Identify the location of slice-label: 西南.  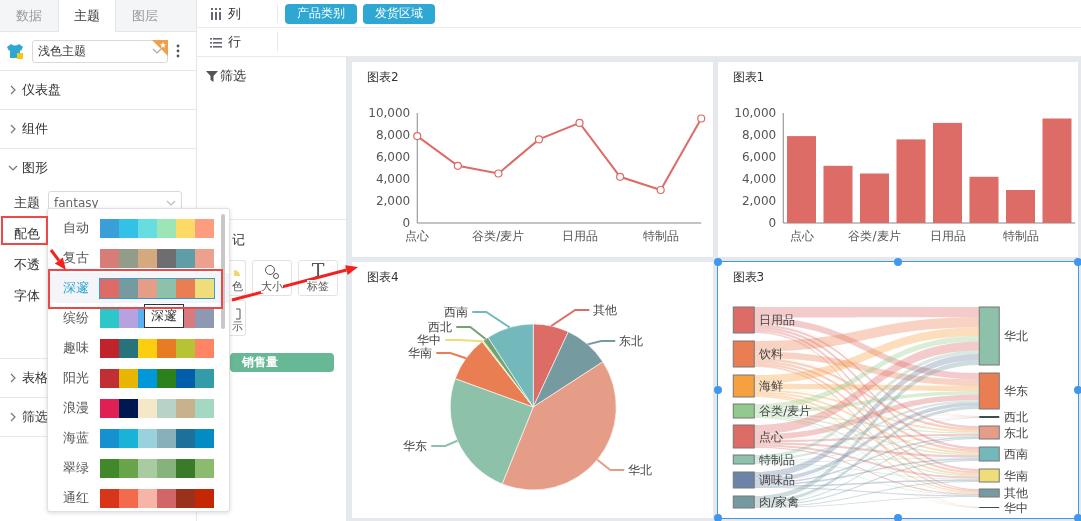
(456, 312).